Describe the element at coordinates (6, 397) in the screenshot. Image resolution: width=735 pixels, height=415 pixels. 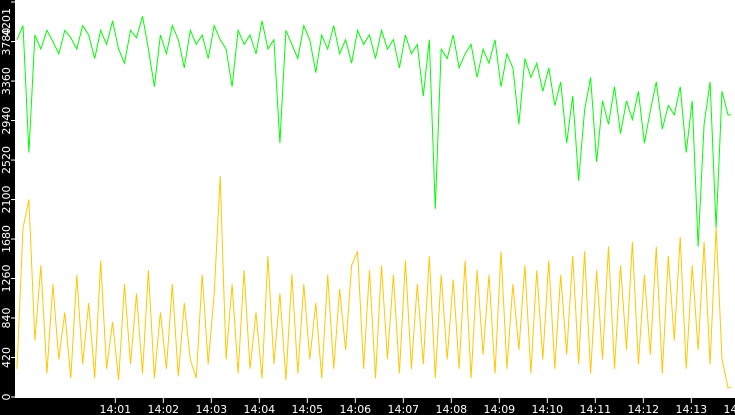
I see `y-tick-label: 0` at that location.